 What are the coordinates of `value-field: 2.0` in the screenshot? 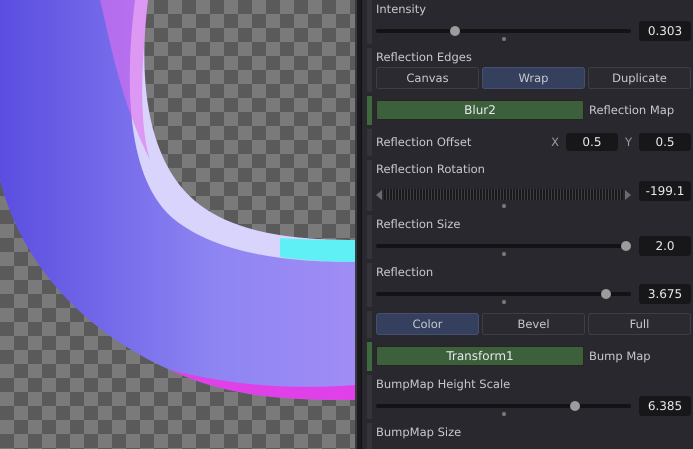 It's located at (665, 246).